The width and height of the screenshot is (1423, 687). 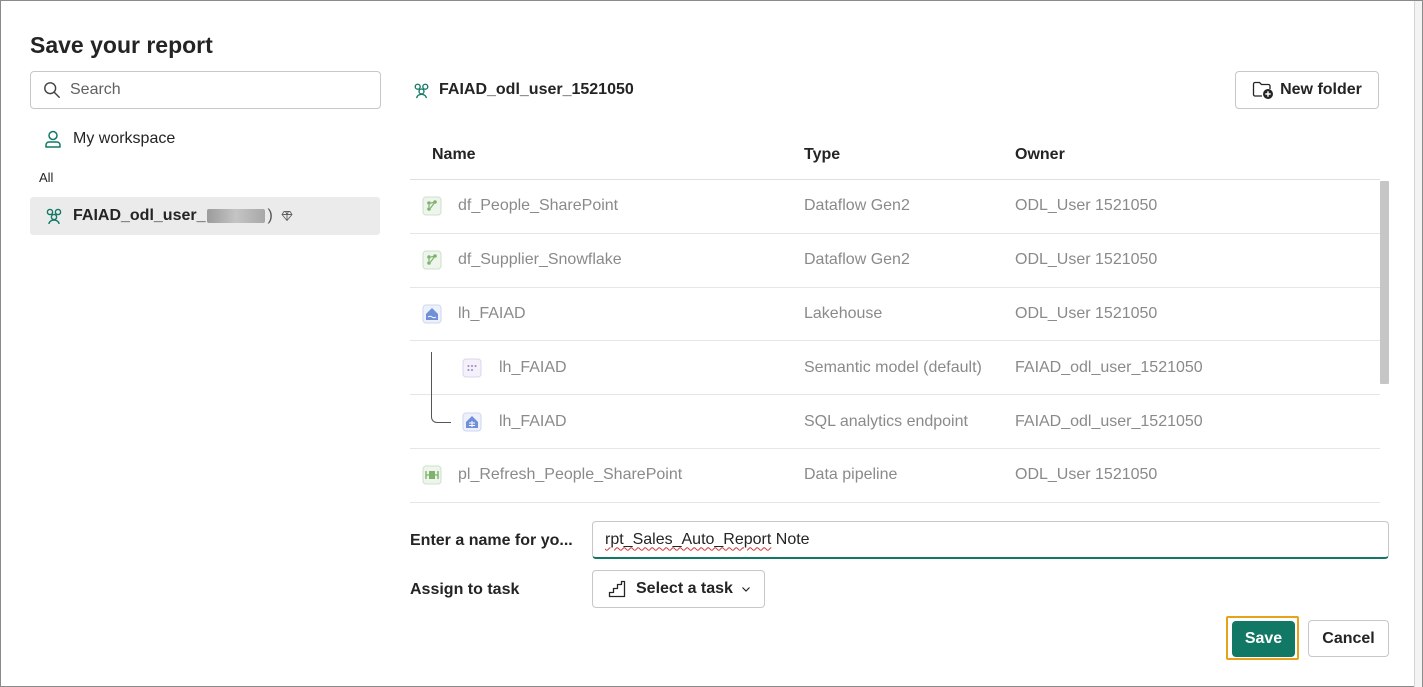 I want to click on task-steps-icon, so click(x=617, y=589).